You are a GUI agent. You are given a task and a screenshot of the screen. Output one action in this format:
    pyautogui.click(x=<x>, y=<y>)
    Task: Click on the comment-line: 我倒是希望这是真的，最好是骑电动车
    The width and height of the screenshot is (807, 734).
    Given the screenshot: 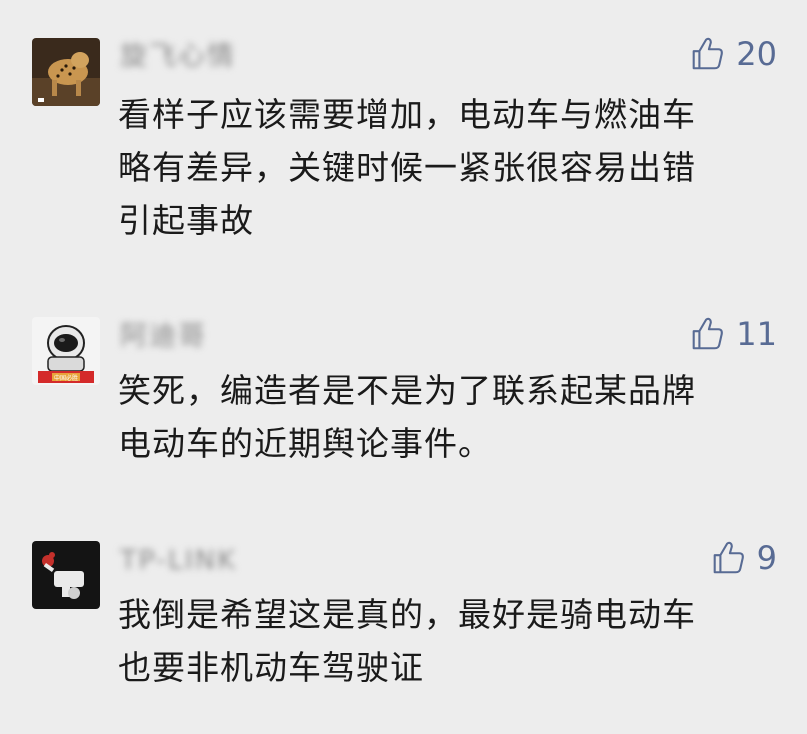 What is the action you would take?
    pyautogui.click(x=407, y=614)
    